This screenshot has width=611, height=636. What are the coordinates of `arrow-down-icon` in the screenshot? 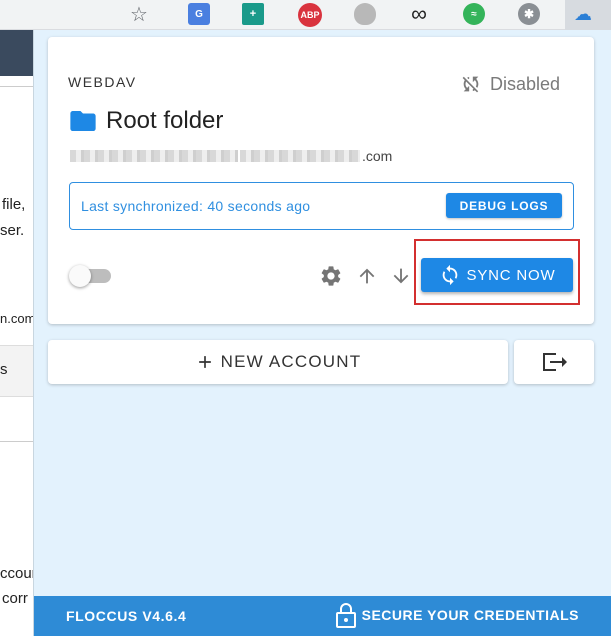 It's located at (401, 276).